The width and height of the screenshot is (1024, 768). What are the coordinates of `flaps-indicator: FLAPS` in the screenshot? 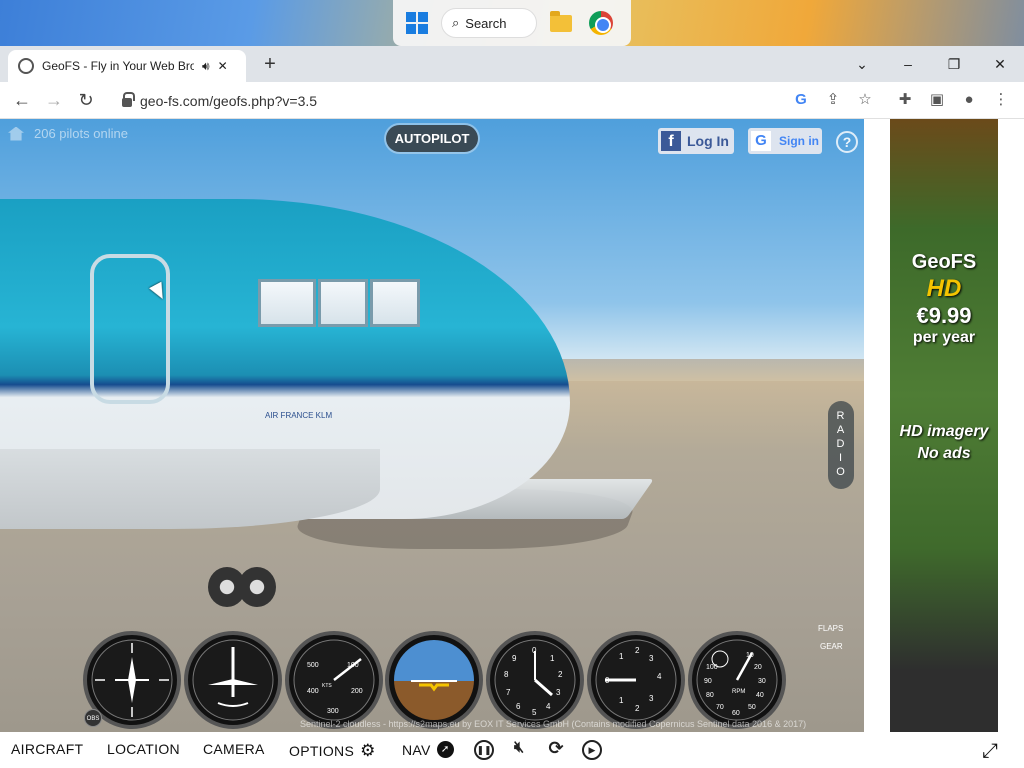 It's located at (831, 628).